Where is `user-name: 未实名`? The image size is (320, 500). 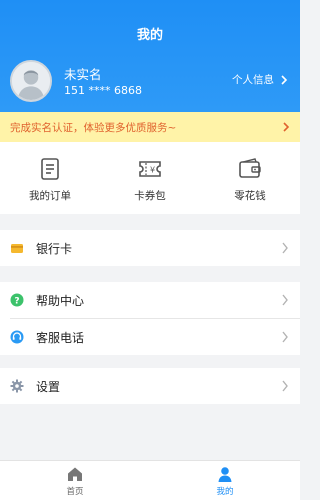 user-name: 未实名 is located at coordinates (83, 74).